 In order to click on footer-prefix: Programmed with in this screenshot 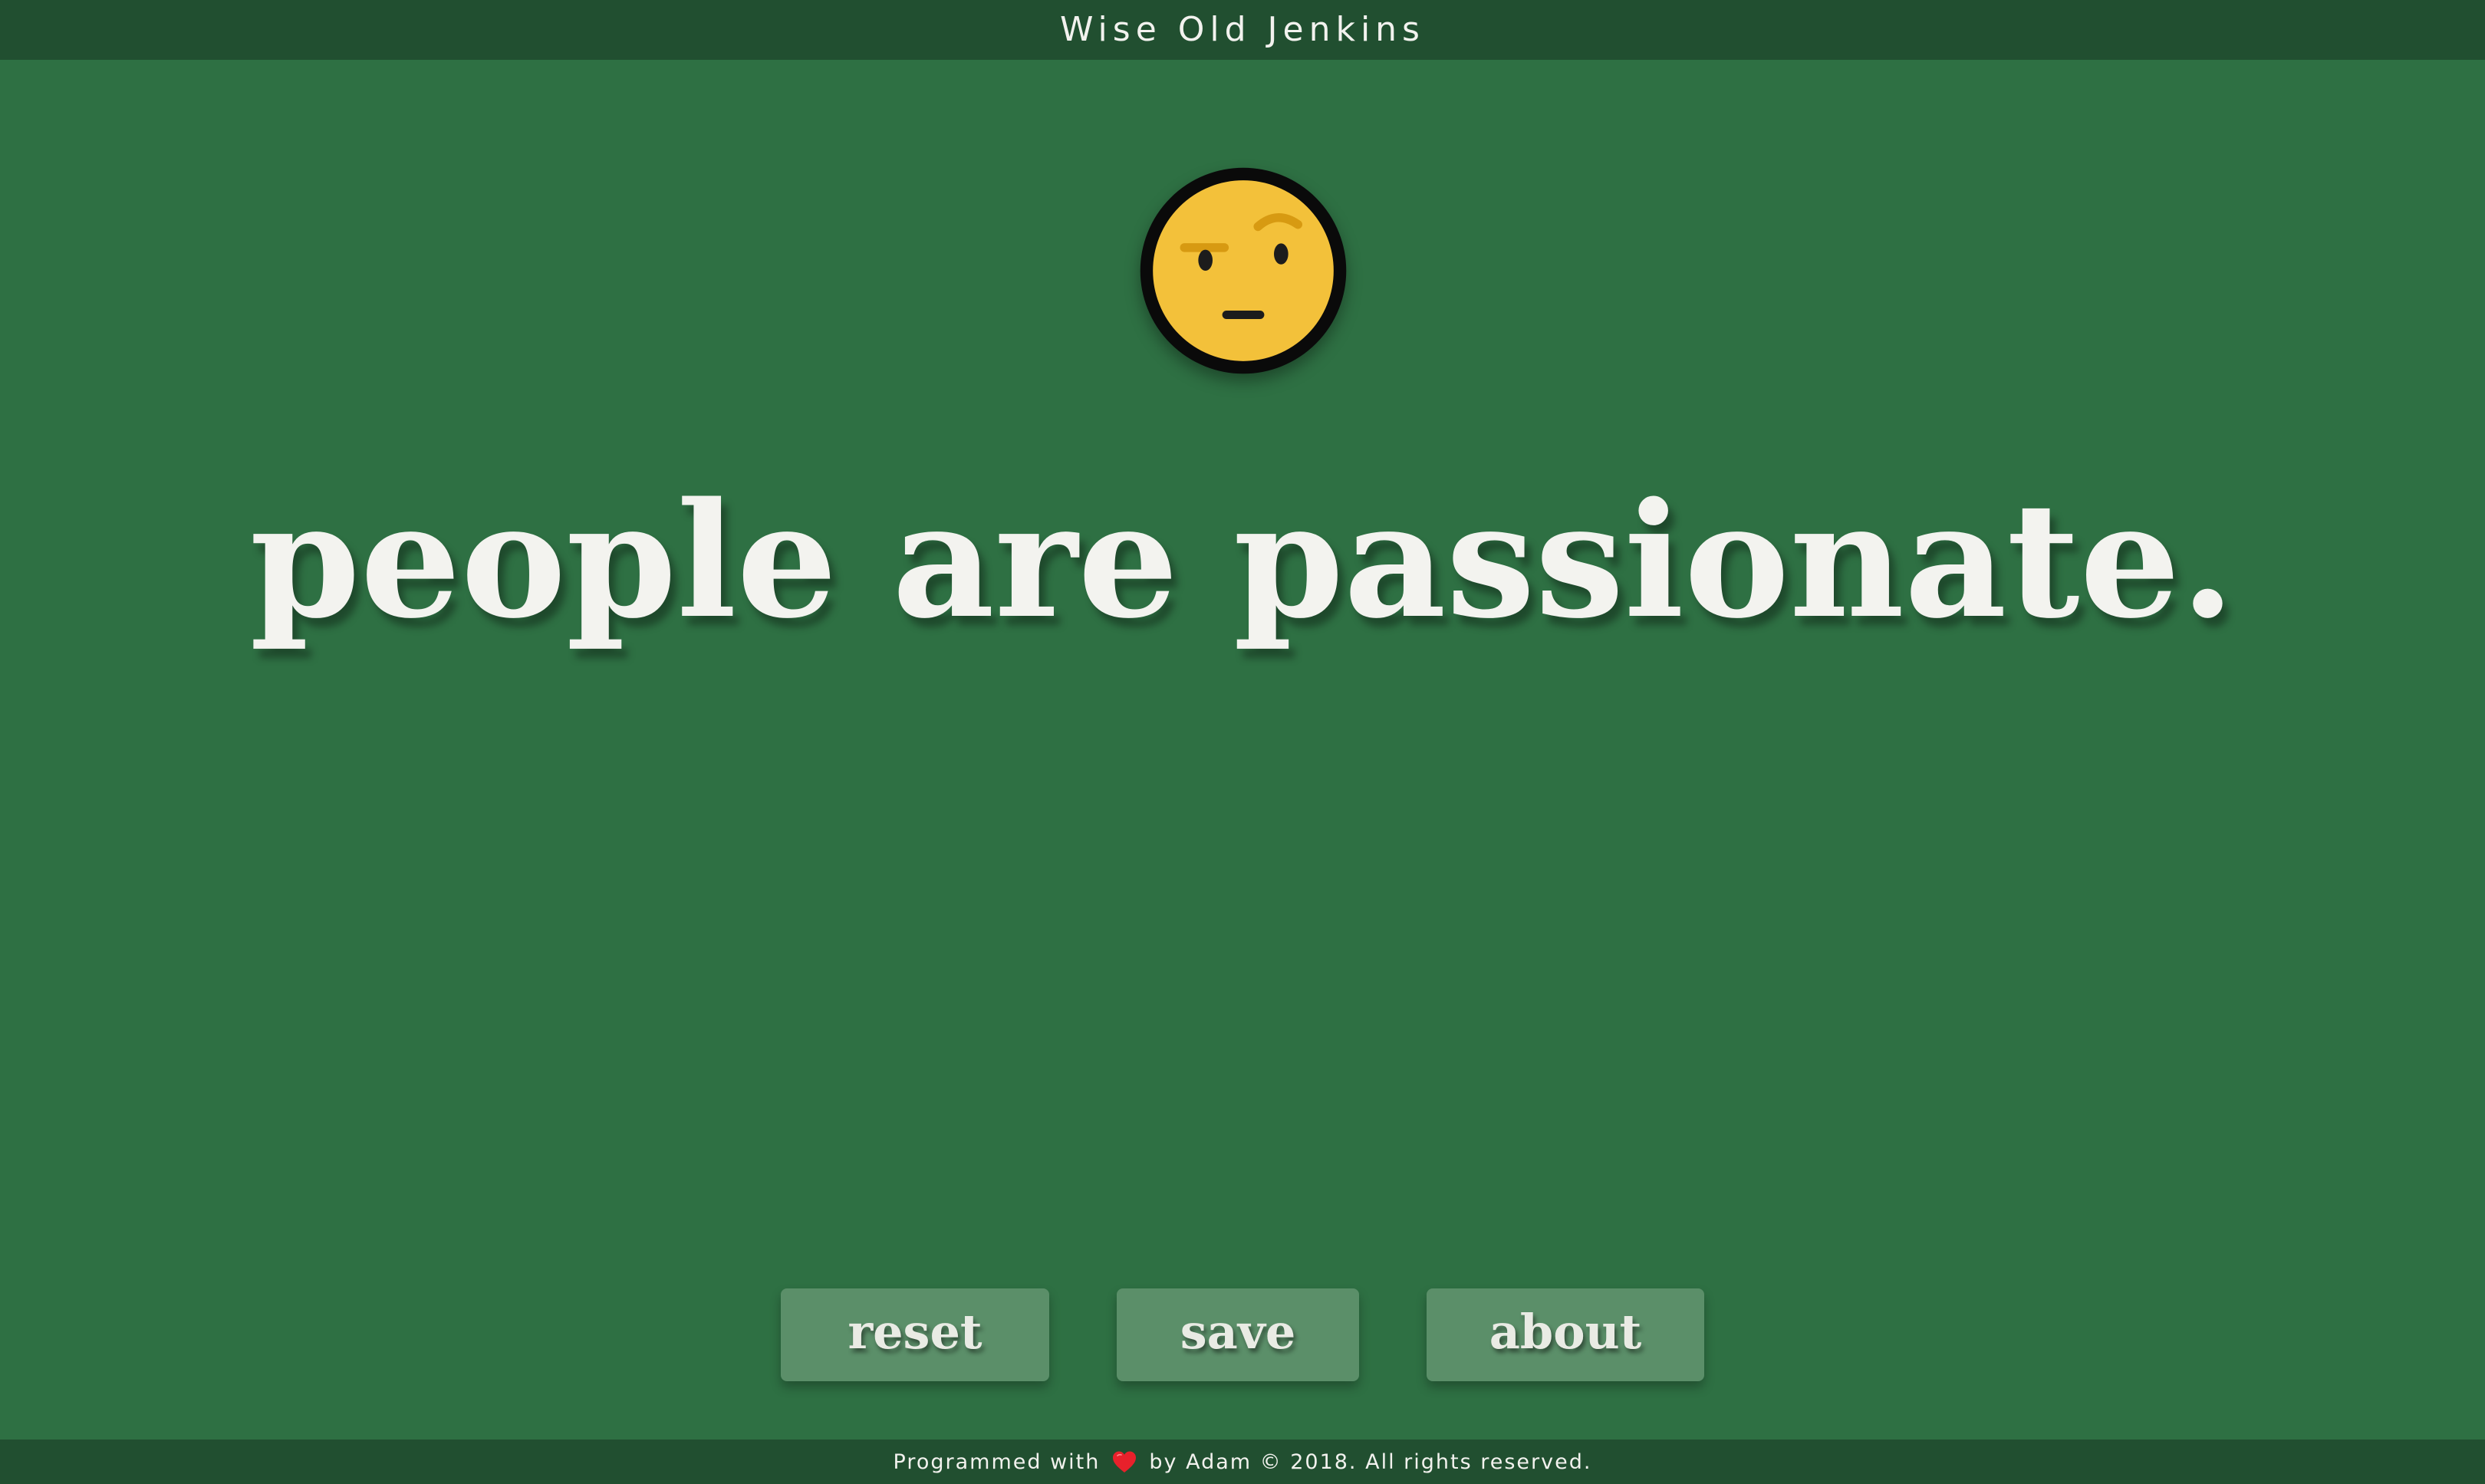, I will do `click(997, 1461)`.